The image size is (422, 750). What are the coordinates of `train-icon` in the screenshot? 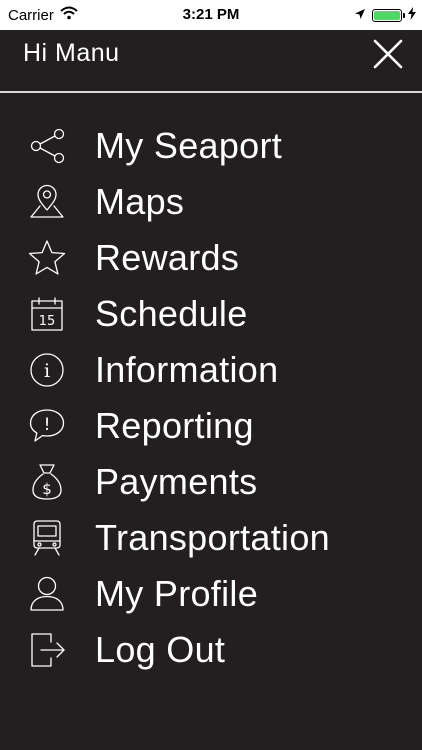 It's located at (47, 538).